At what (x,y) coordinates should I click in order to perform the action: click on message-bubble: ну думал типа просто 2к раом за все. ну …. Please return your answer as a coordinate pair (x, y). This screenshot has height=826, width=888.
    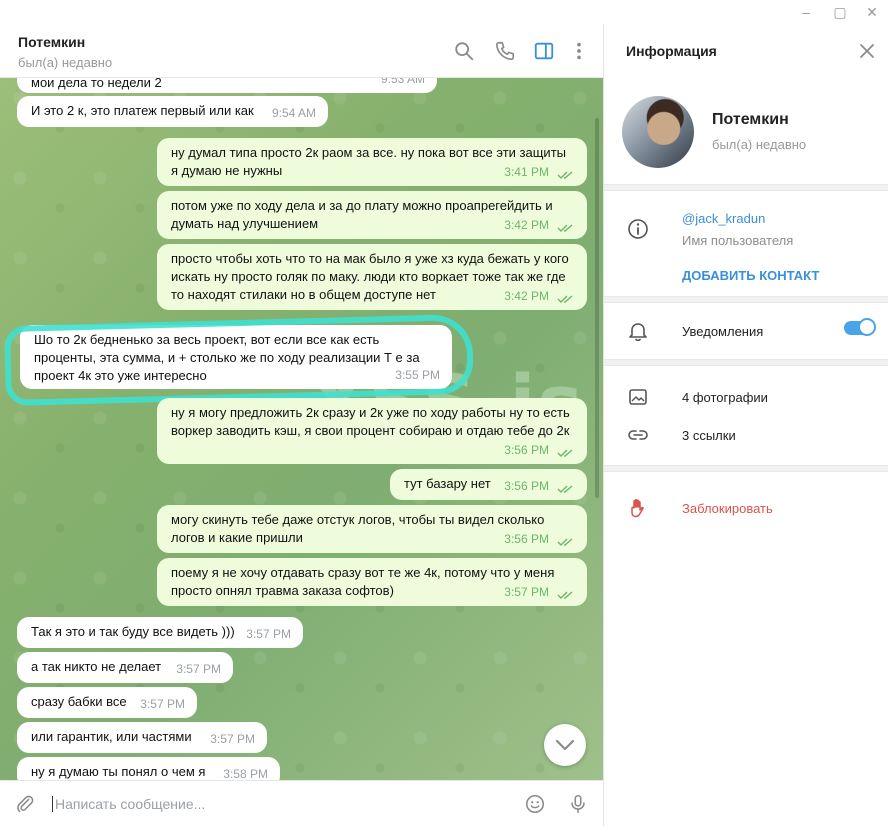
    Looking at the image, I should click on (372, 162).